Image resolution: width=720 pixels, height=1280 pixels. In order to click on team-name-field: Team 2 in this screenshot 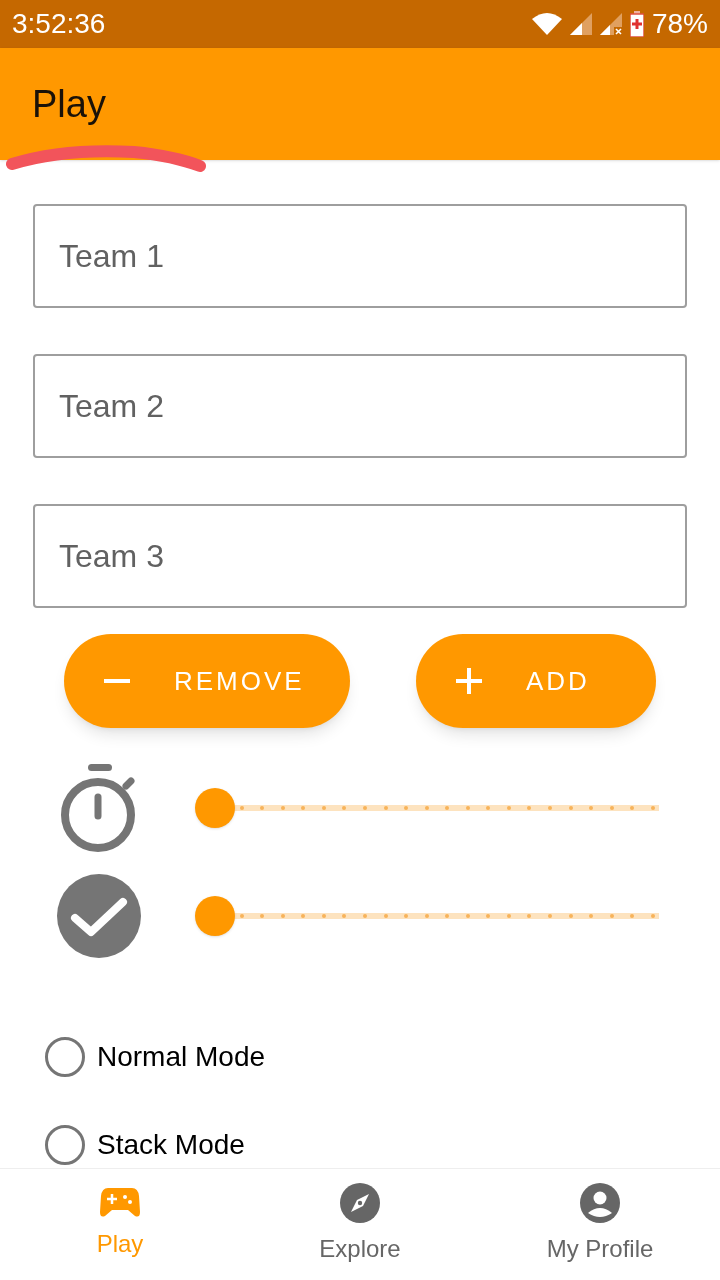, I will do `click(360, 406)`.